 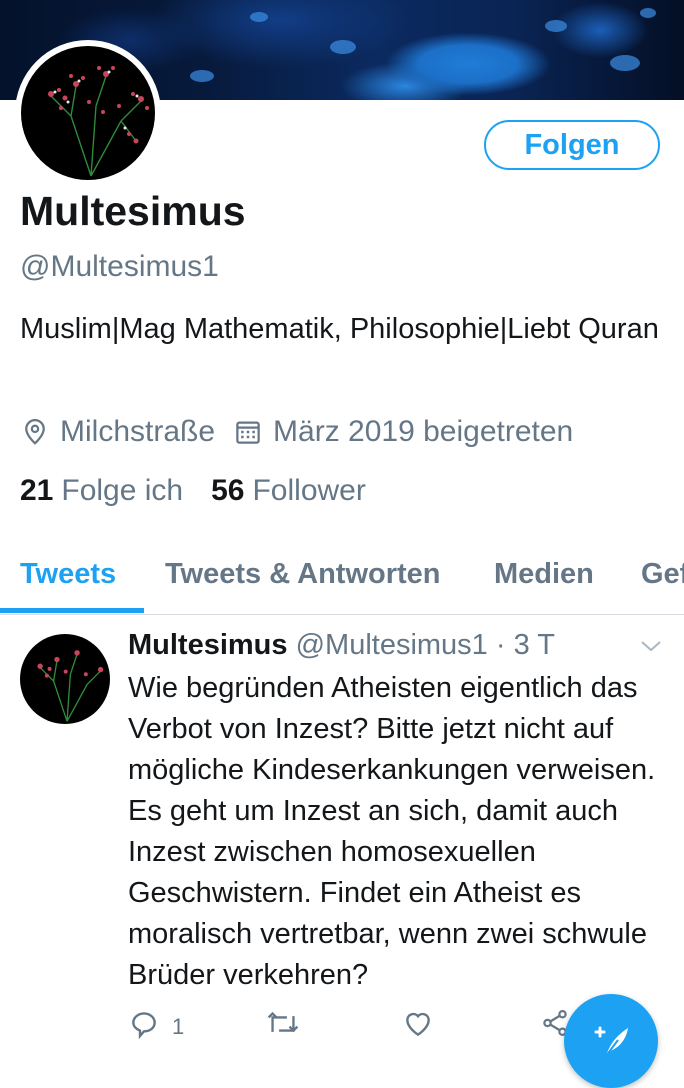 I want to click on reply-count: 1, so click(x=178, y=1026).